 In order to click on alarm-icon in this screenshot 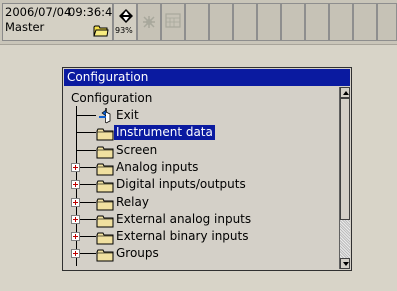, I will do `click(149, 22)`.